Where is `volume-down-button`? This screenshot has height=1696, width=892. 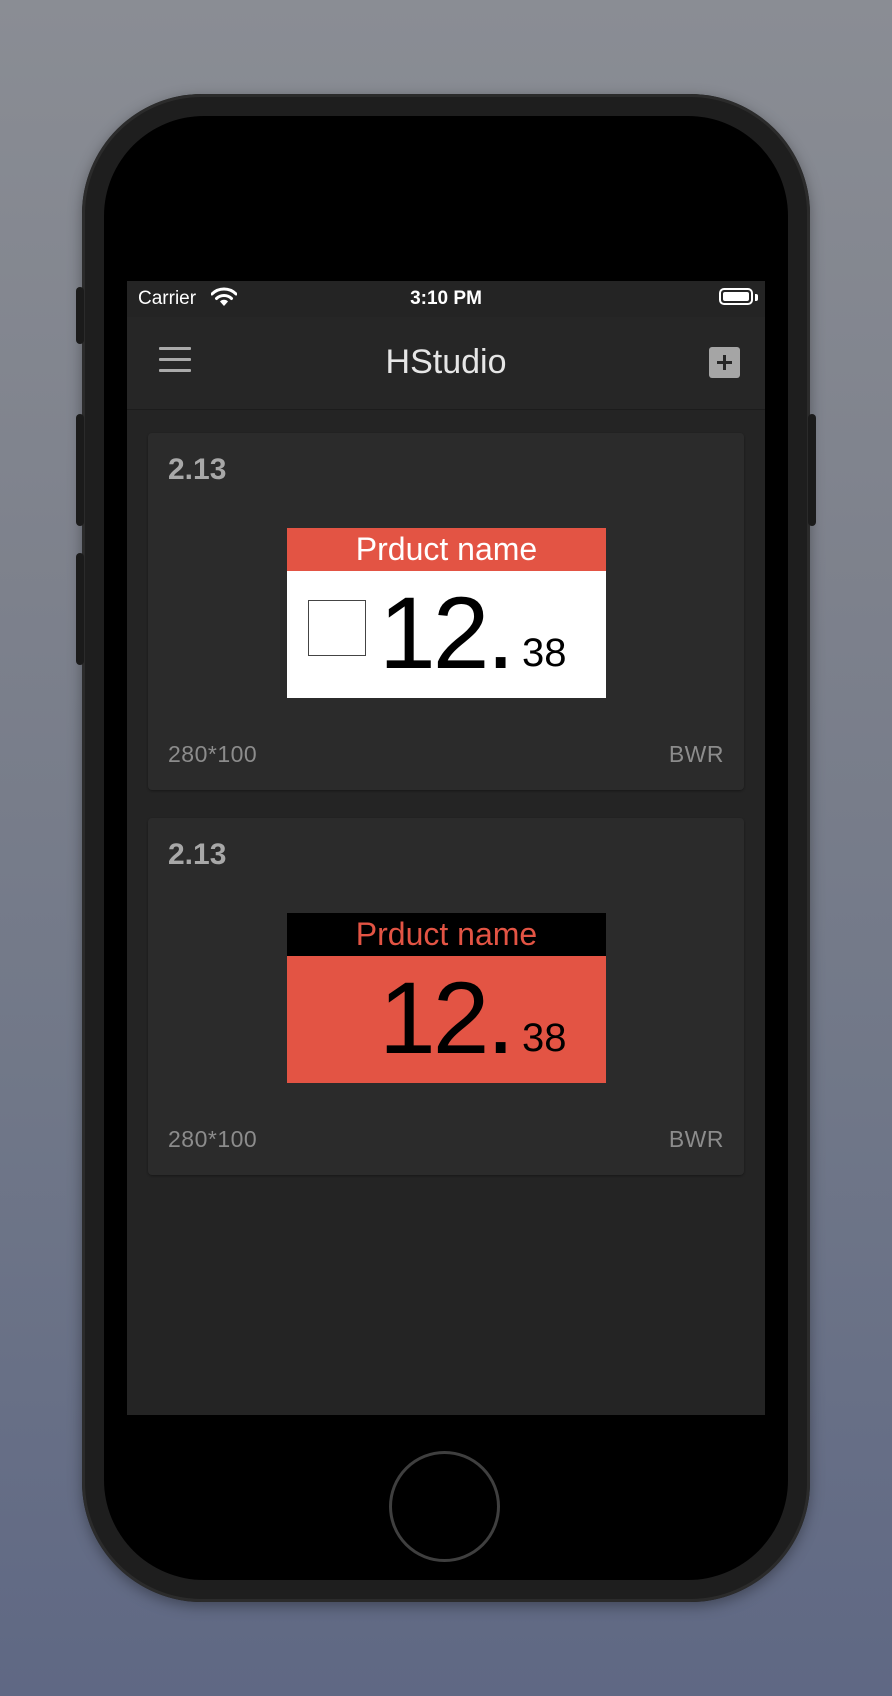
volume-down-button is located at coordinates (80, 609).